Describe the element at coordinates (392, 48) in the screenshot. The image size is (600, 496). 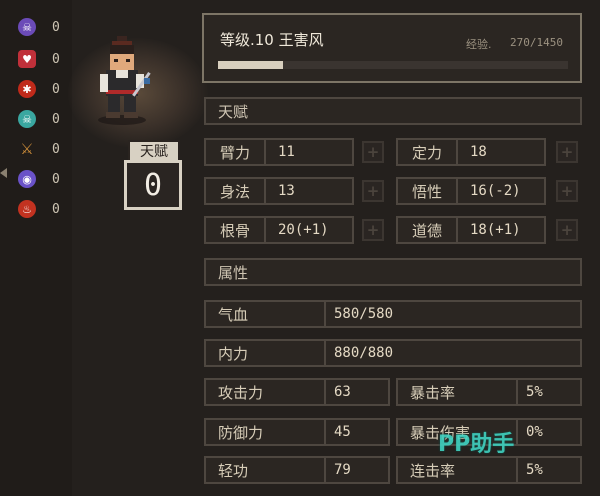
I see `character-header: 等级.10 王害风 经验. 270/1450` at that location.